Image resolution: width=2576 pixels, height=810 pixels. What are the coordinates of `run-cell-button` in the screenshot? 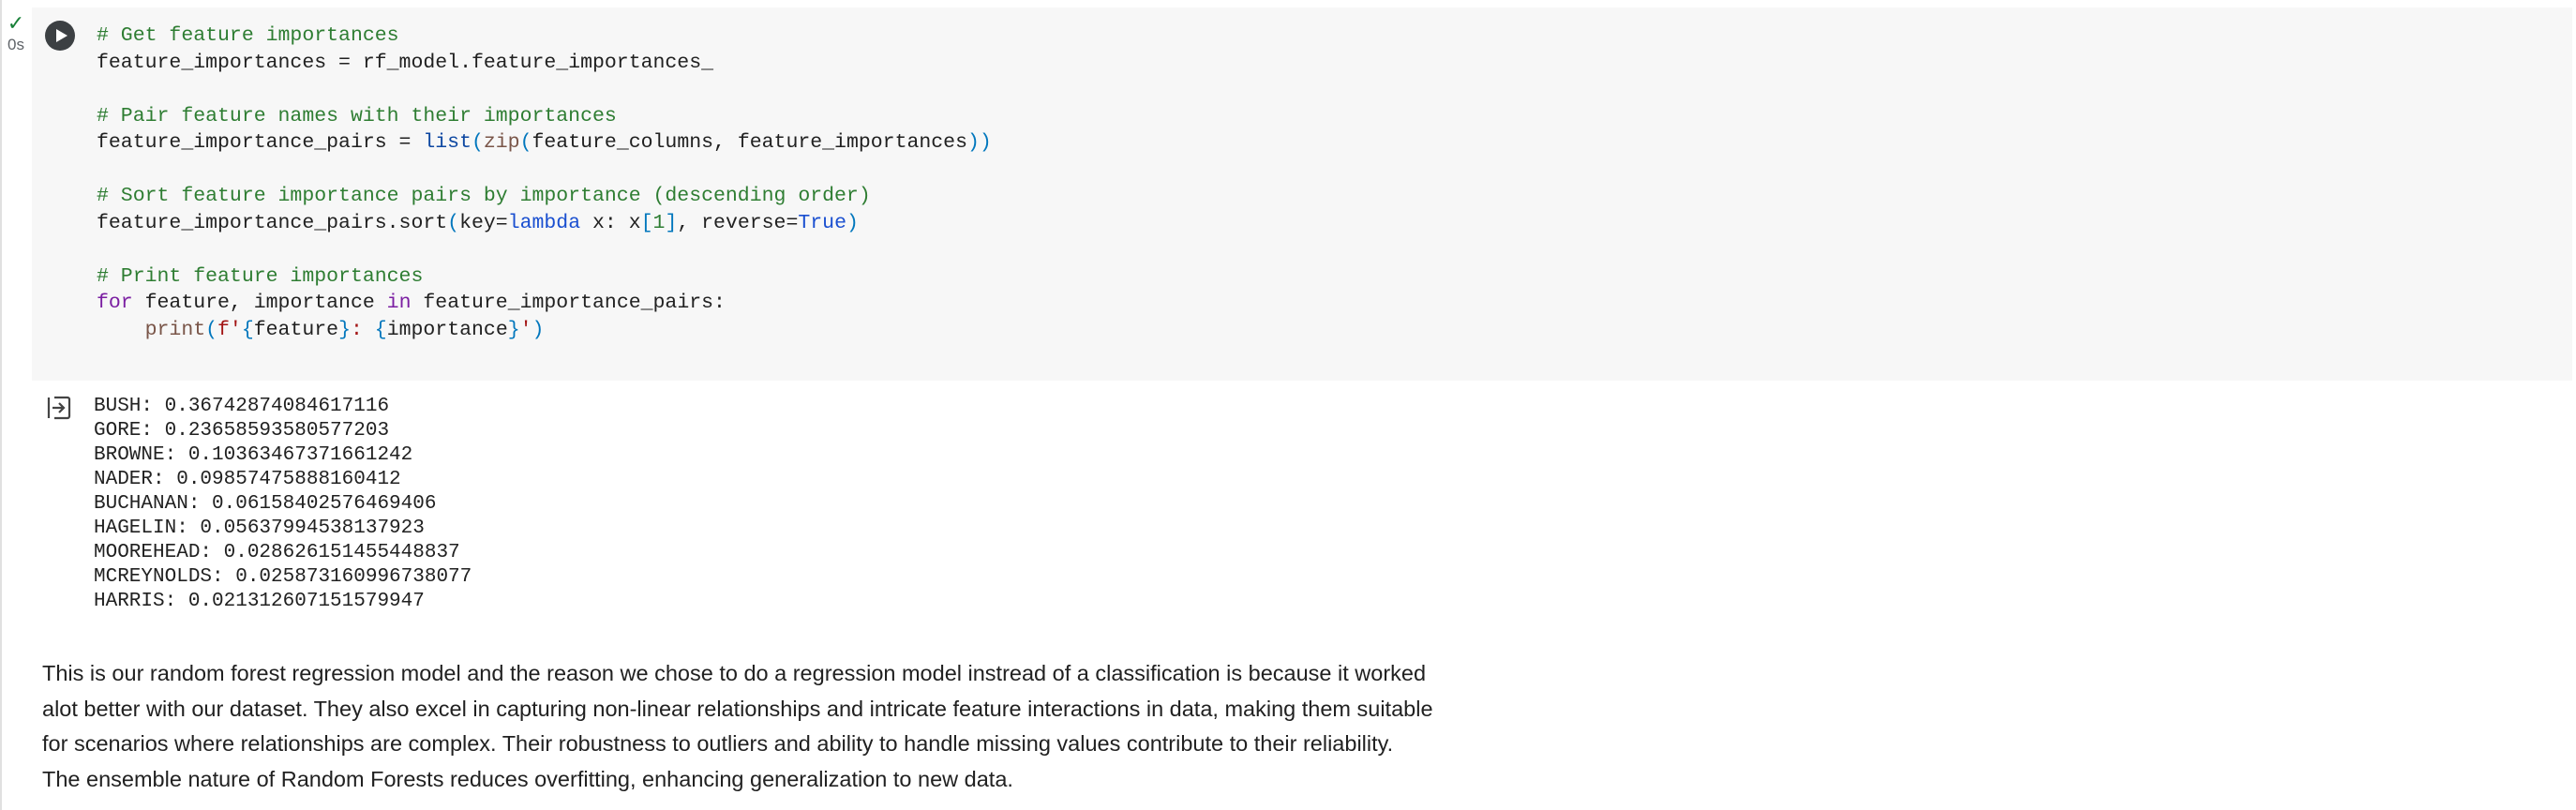 It's located at (60, 36).